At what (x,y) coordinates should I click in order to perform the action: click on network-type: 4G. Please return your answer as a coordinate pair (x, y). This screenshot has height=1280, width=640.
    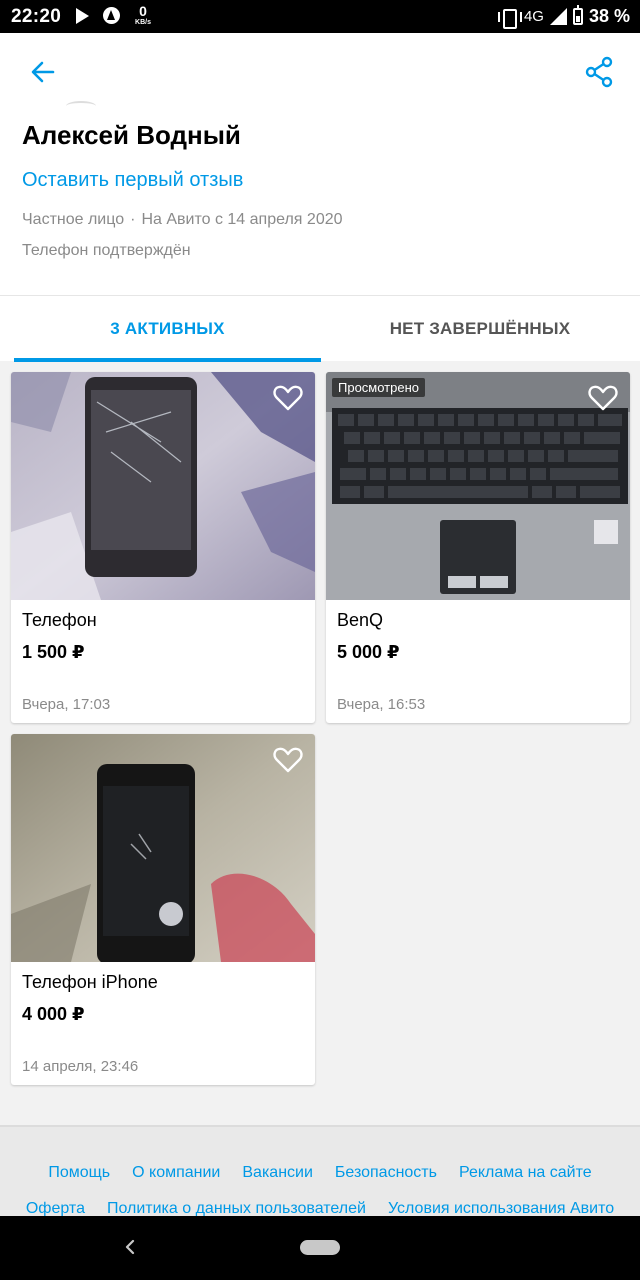
    Looking at the image, I should click on (533, 16).